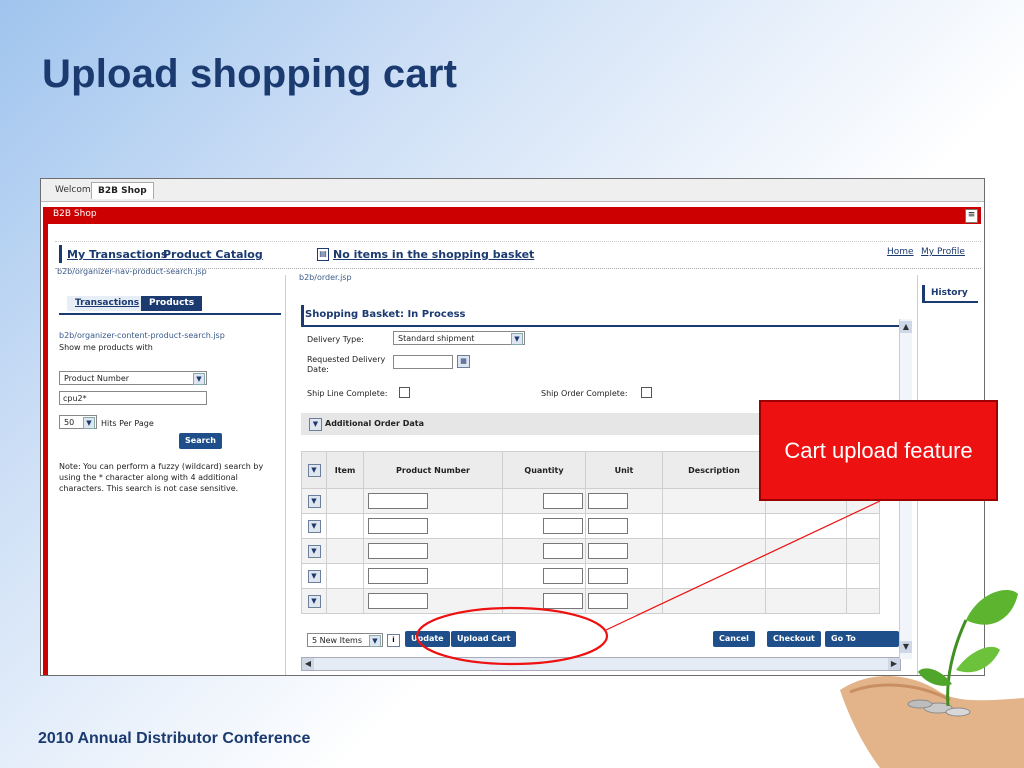 Image resolution: width=1024 pixels, height=768 pixels. I want to click on basket-header: Shopping Basket: In Process, so click(600, 316).